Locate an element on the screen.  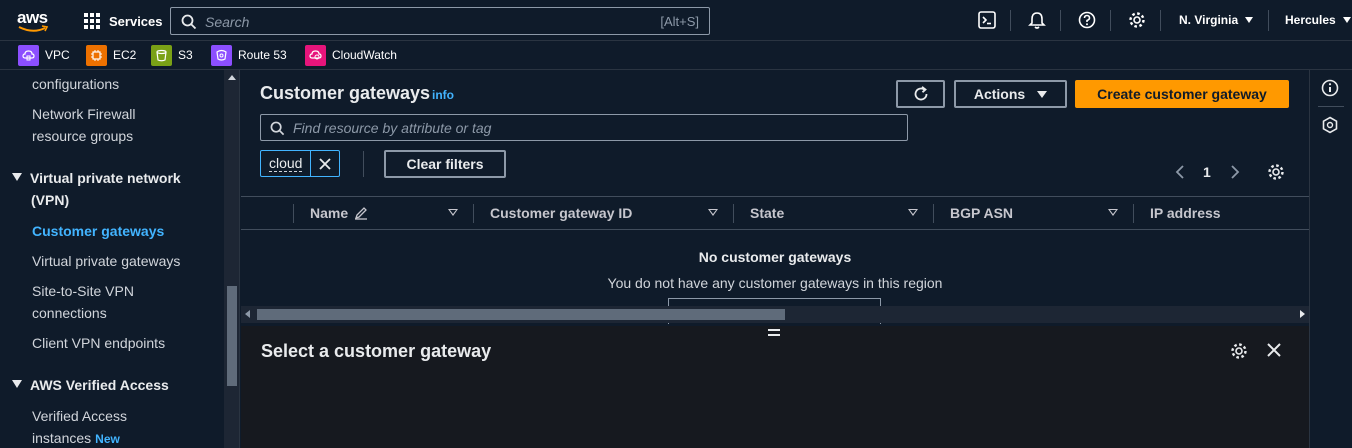
column-label: IP address is located at coordinates (1185, 213).